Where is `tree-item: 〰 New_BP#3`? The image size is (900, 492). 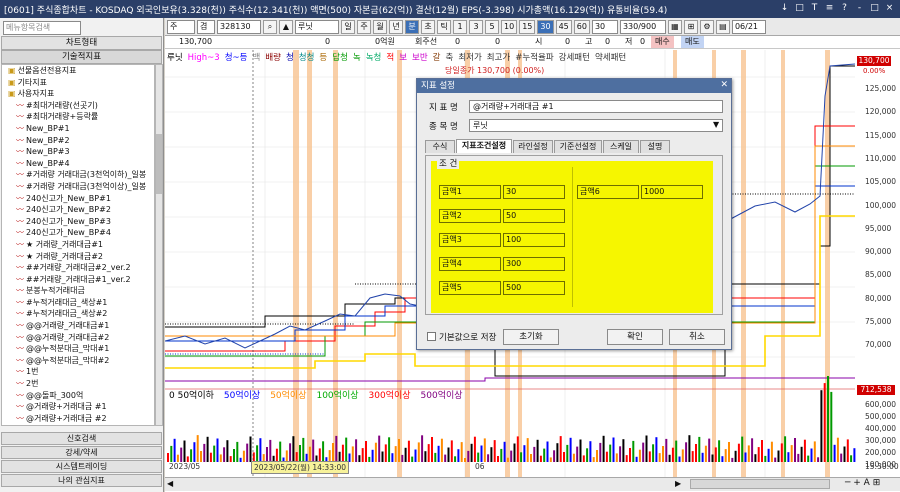 tree-item: 〰 New_BP#3 is located at coordinates (78, 152).